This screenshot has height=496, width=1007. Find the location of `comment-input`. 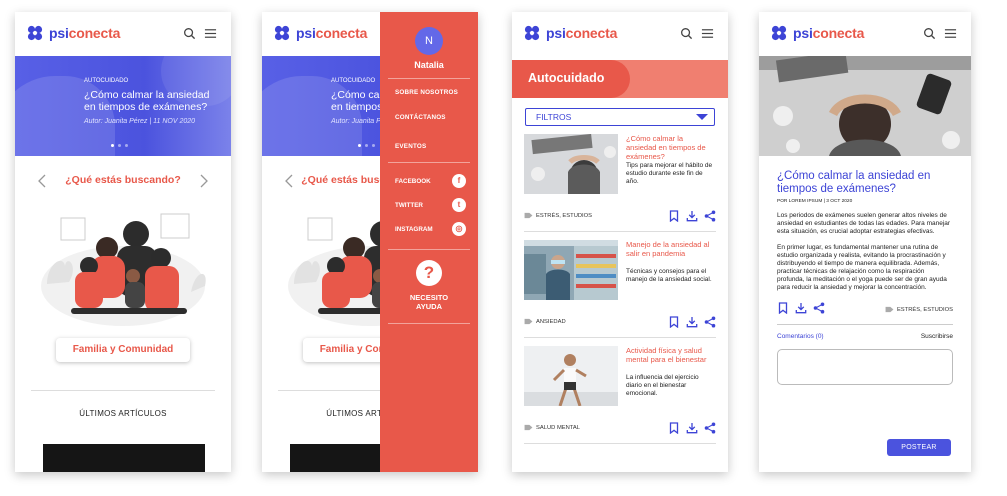

comment-input is located at coordinates (865, 367).